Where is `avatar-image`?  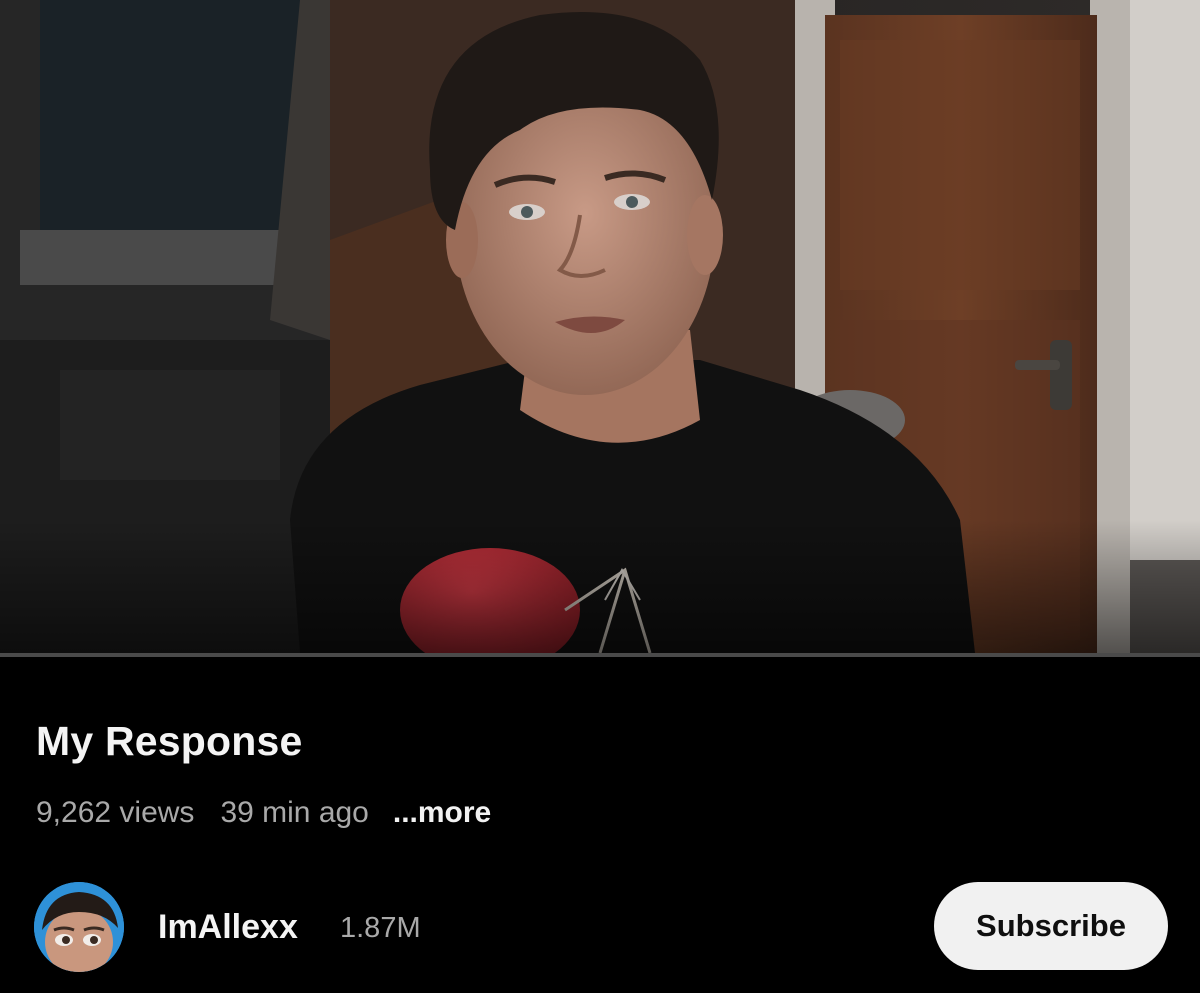
avatar-image is located at coordinates (79, 927).